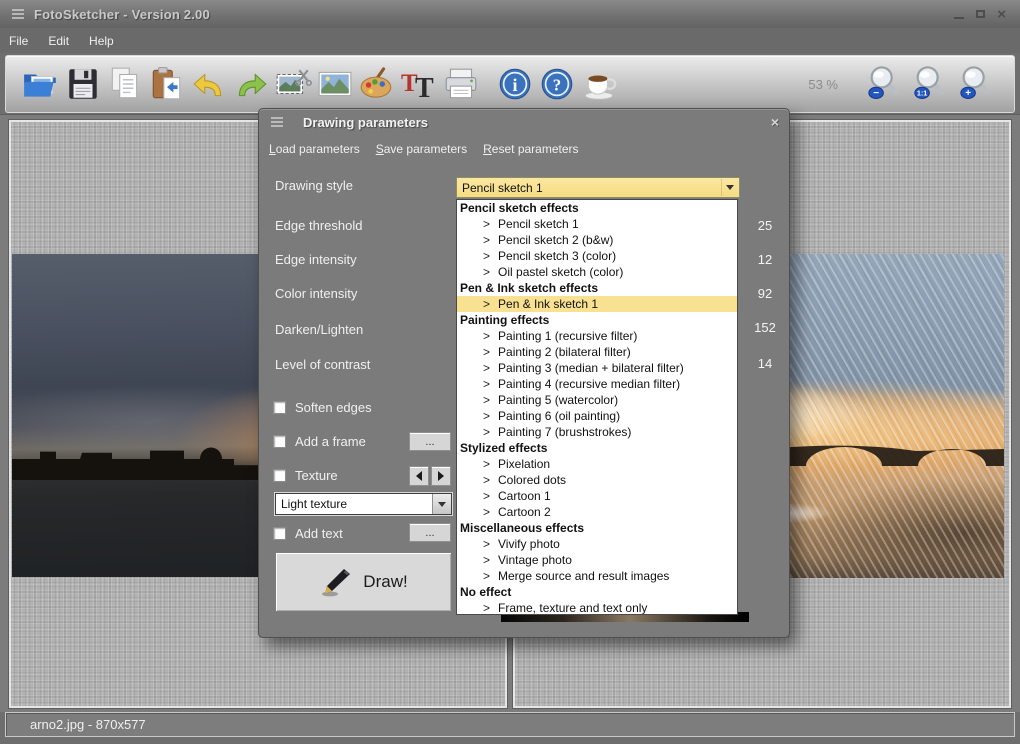 The width and height of the screenshot is (1020, 744). I want to click on minimize-icon, so click(959, 18).